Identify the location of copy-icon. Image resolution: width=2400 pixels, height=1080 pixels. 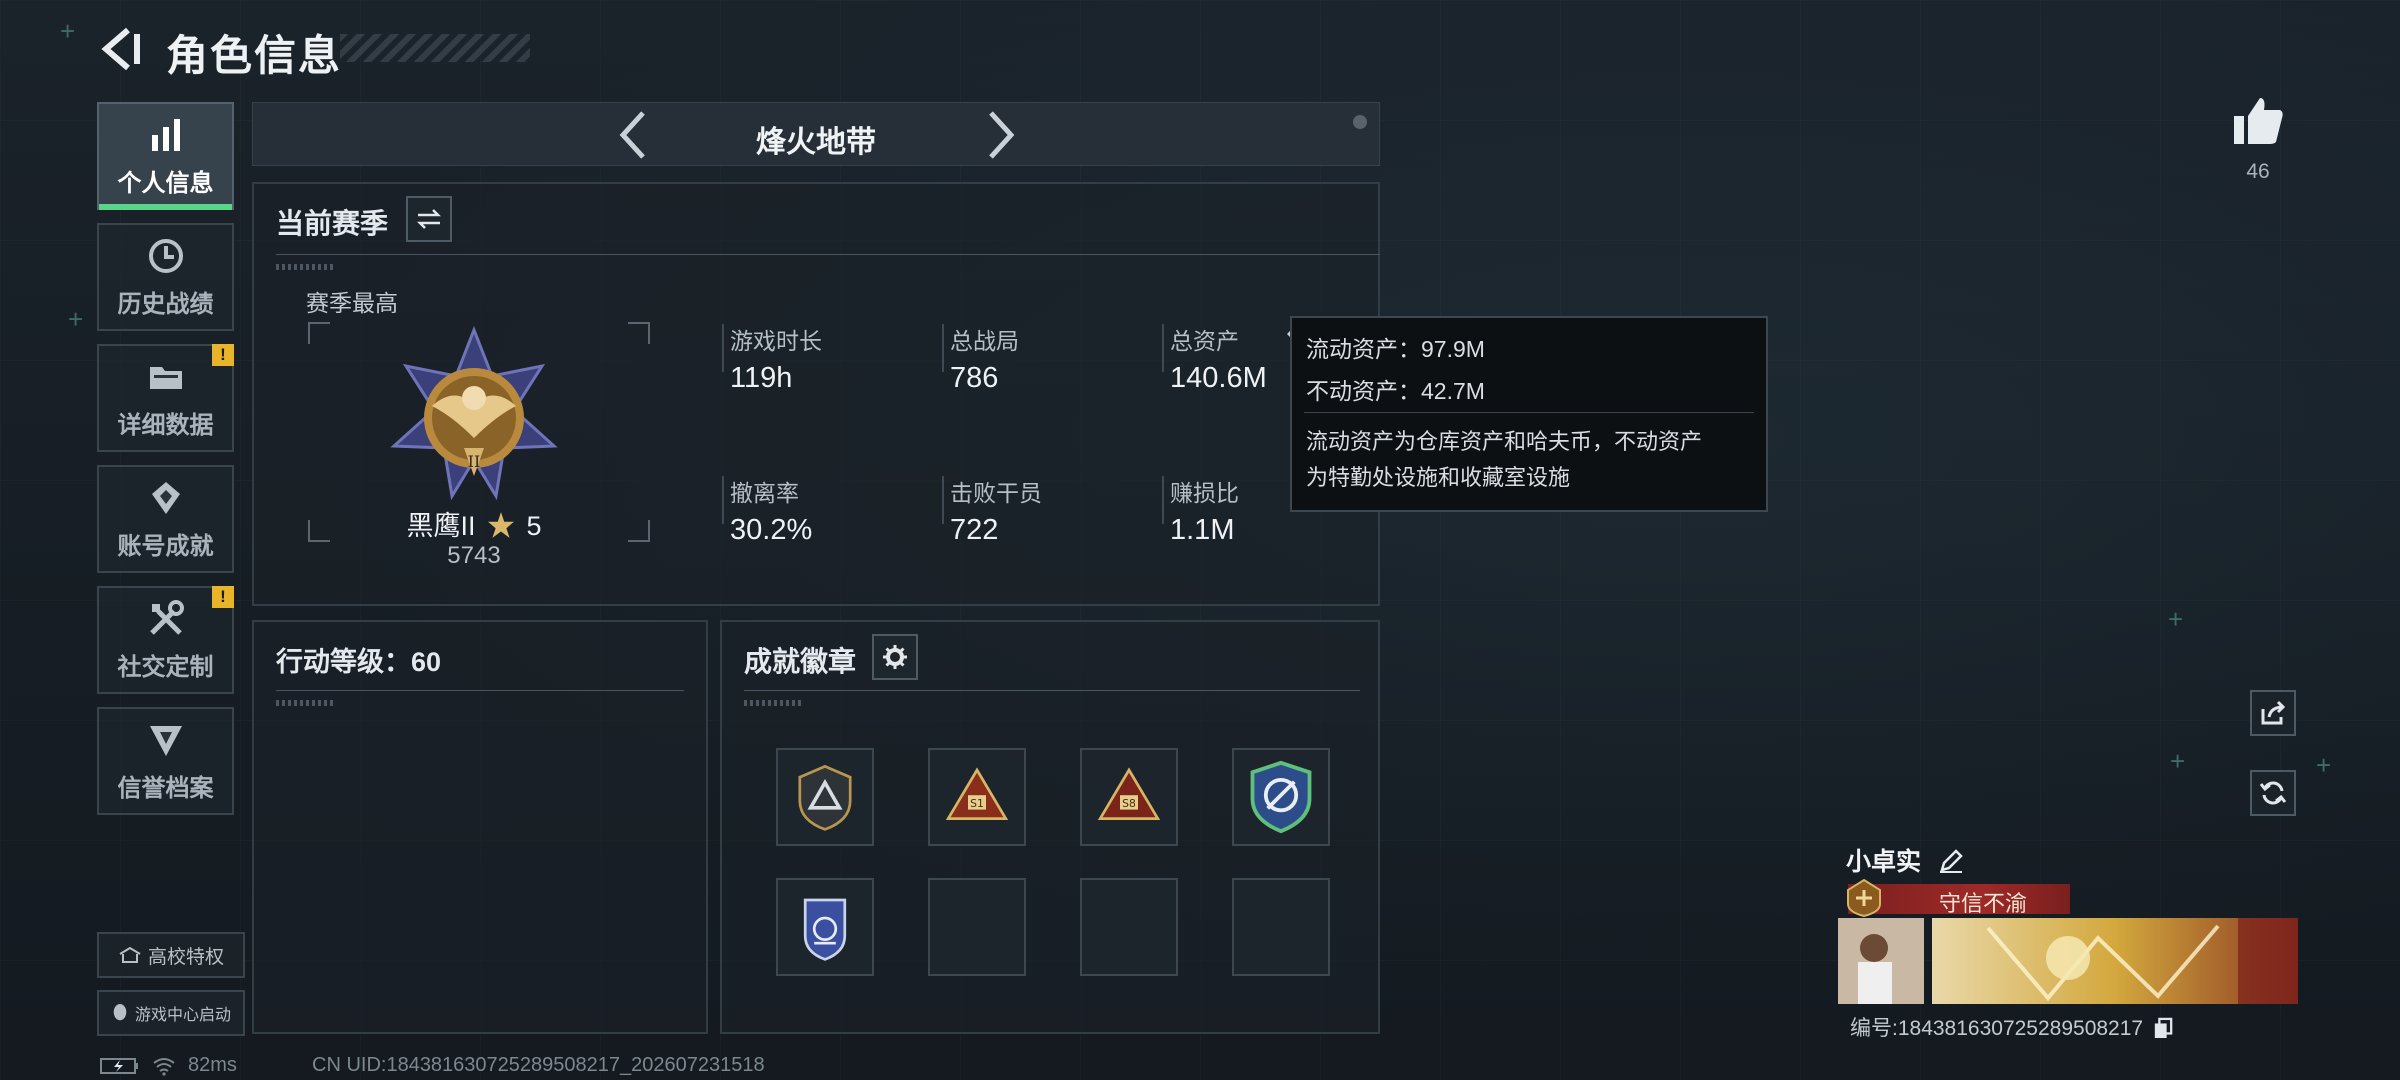
(2163, 1028).